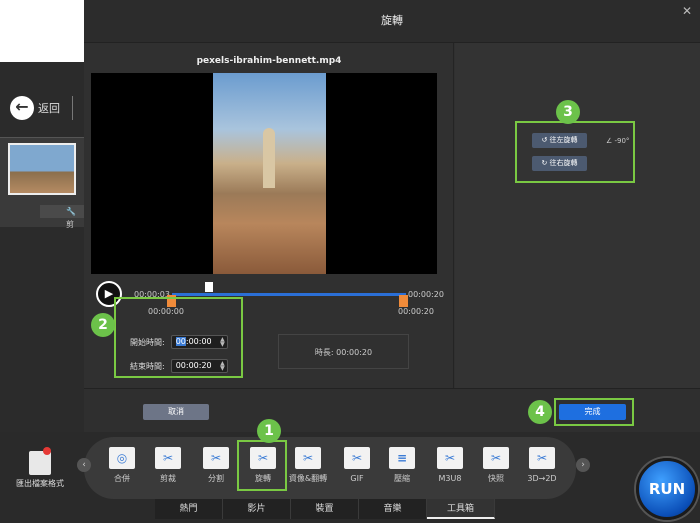 This screenshot has width=700, height=523. What do you see at coordinates (72, 108) in the screenshot?
I see `divider` at bounding box center [72, 108].